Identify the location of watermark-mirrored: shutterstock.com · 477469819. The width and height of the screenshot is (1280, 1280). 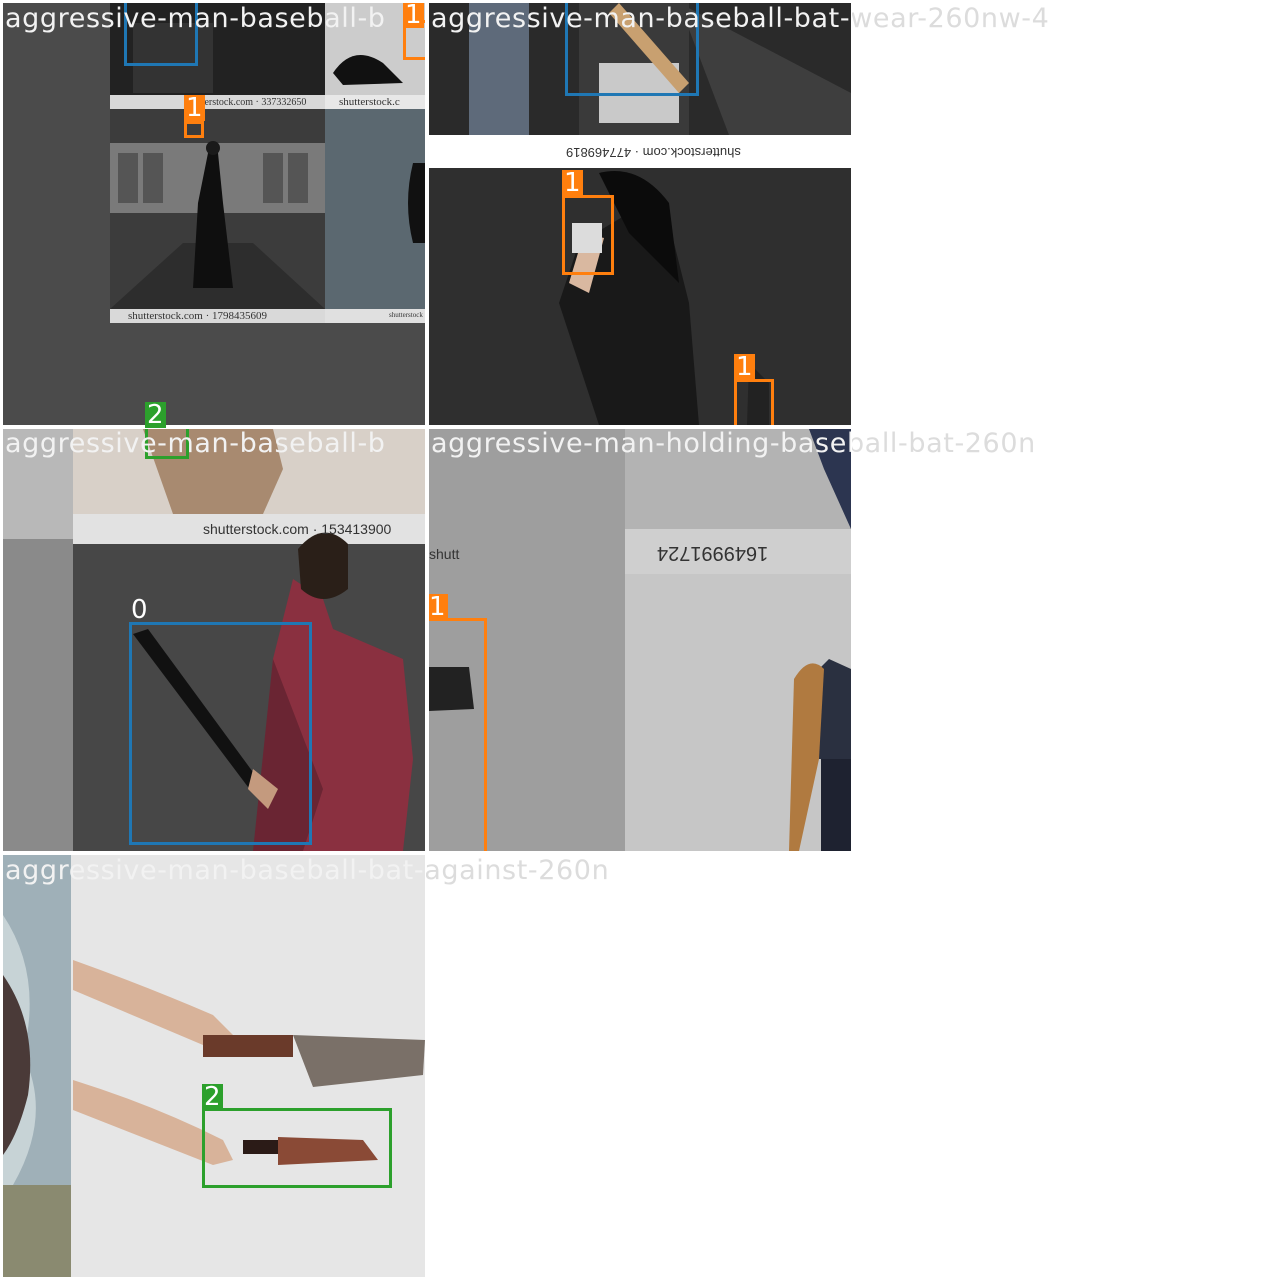
(653, 152).